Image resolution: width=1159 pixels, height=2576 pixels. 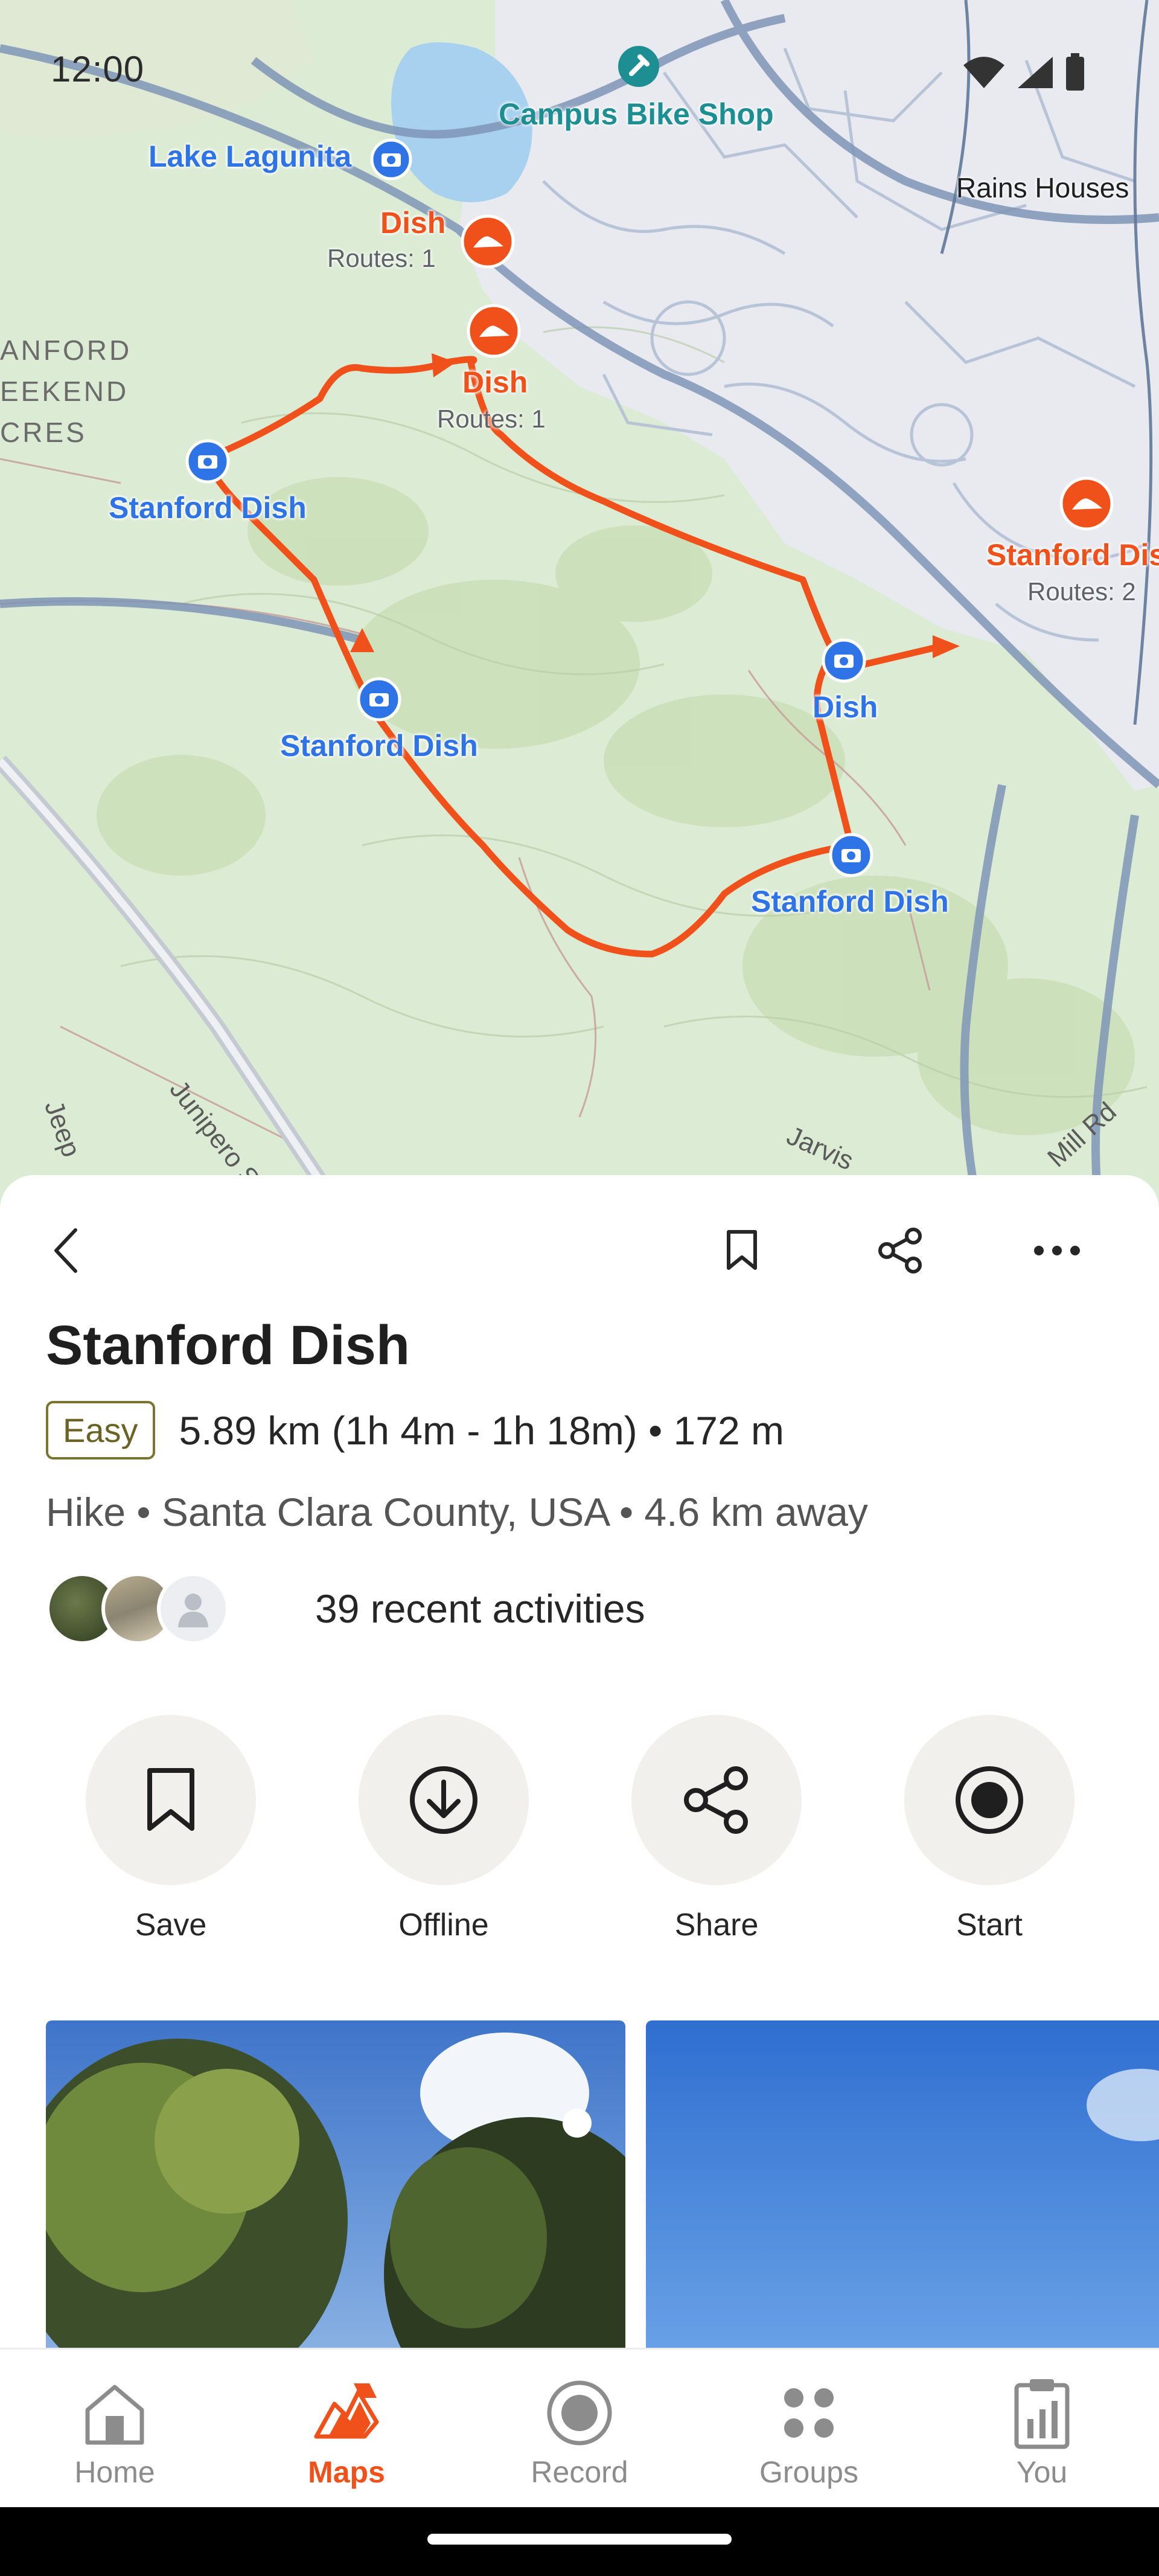 I want to click on map-label-rains-houses: Rains Houses, so click(x=1042, y=187).